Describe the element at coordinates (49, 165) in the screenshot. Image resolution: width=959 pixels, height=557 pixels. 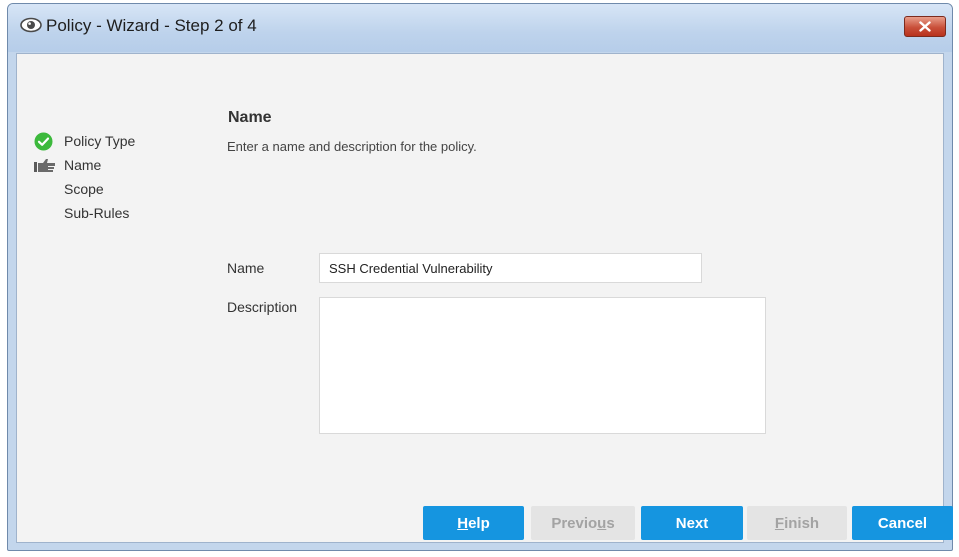
I see `pointing-hand-icon` at that location.